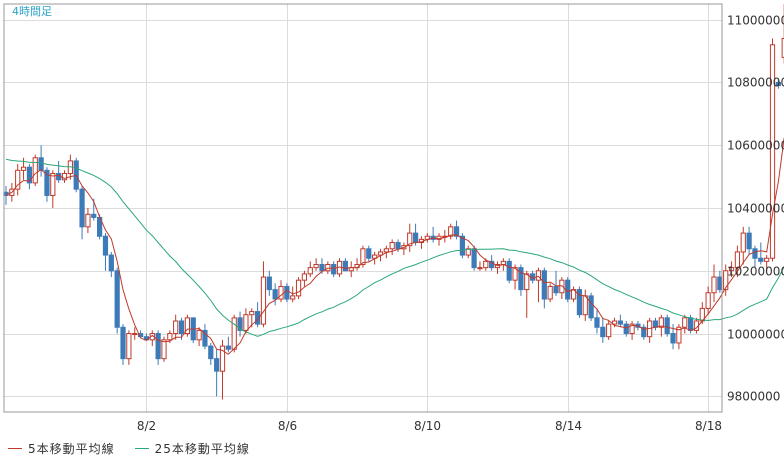 Image resolution: width=784 pixels, height=462 pixels. Describe the element at coordinates (755, 21) in the screenshot. I see `y-tick-label: 11000000` at that location.